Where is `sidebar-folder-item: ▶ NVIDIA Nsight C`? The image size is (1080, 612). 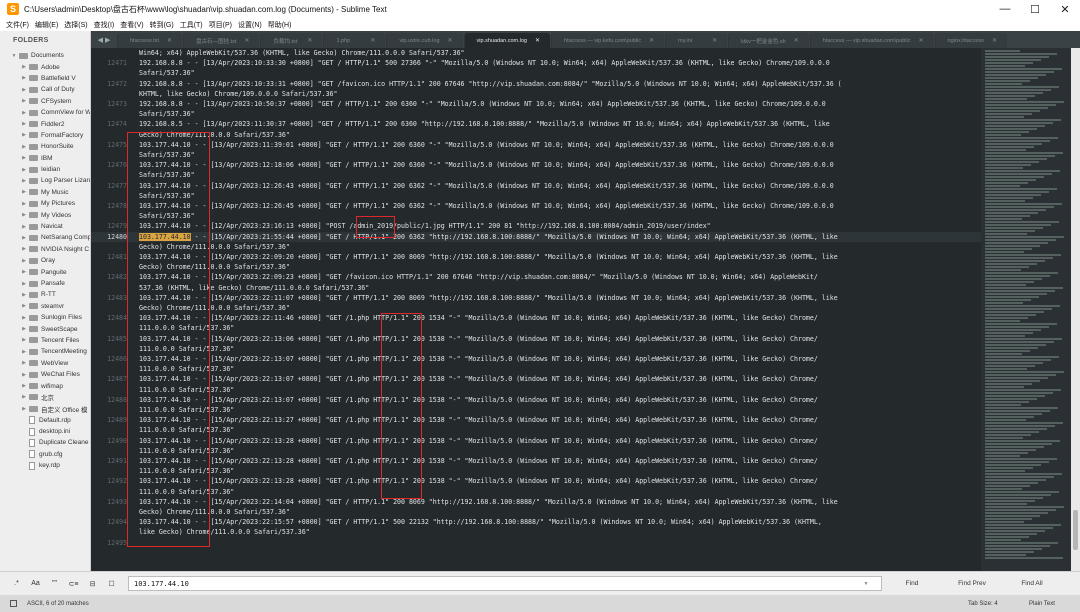
sidebar-folder-item: ▶ NVIDIA Nsight C is located at coordinates (45, 249).